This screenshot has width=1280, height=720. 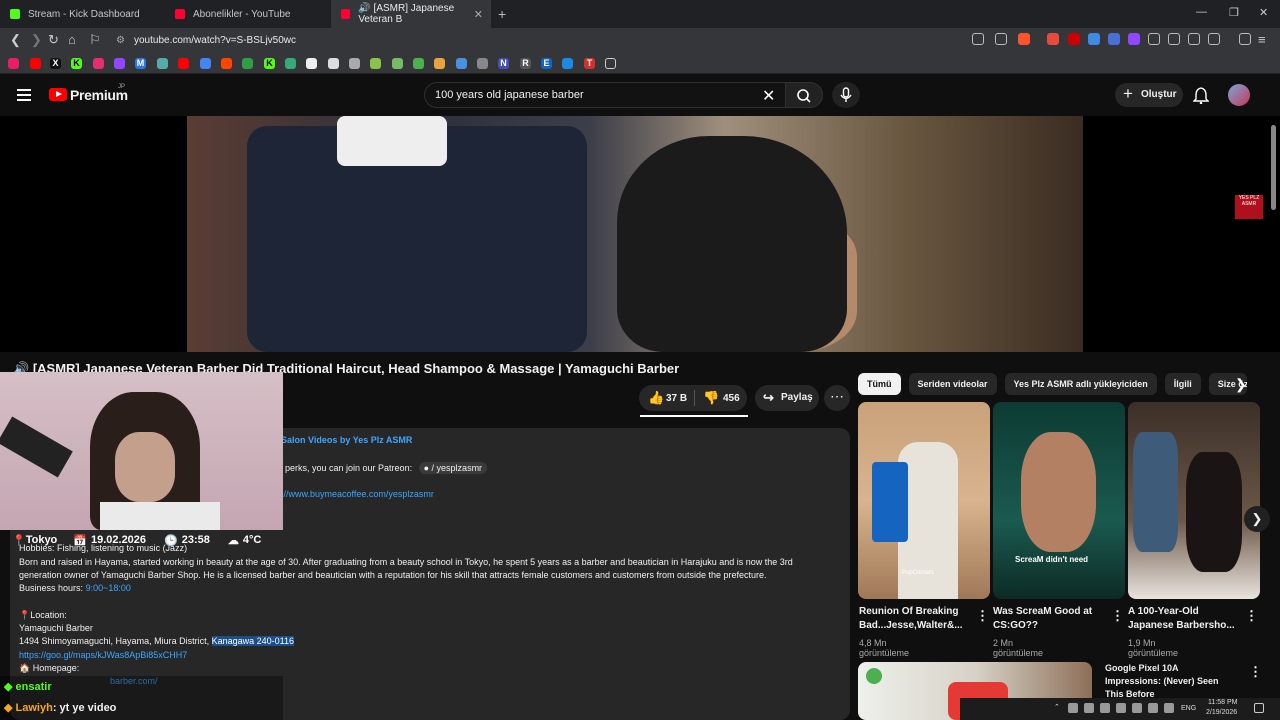 I want to click on home-icon: ⌂, so click(x=72, y=39).